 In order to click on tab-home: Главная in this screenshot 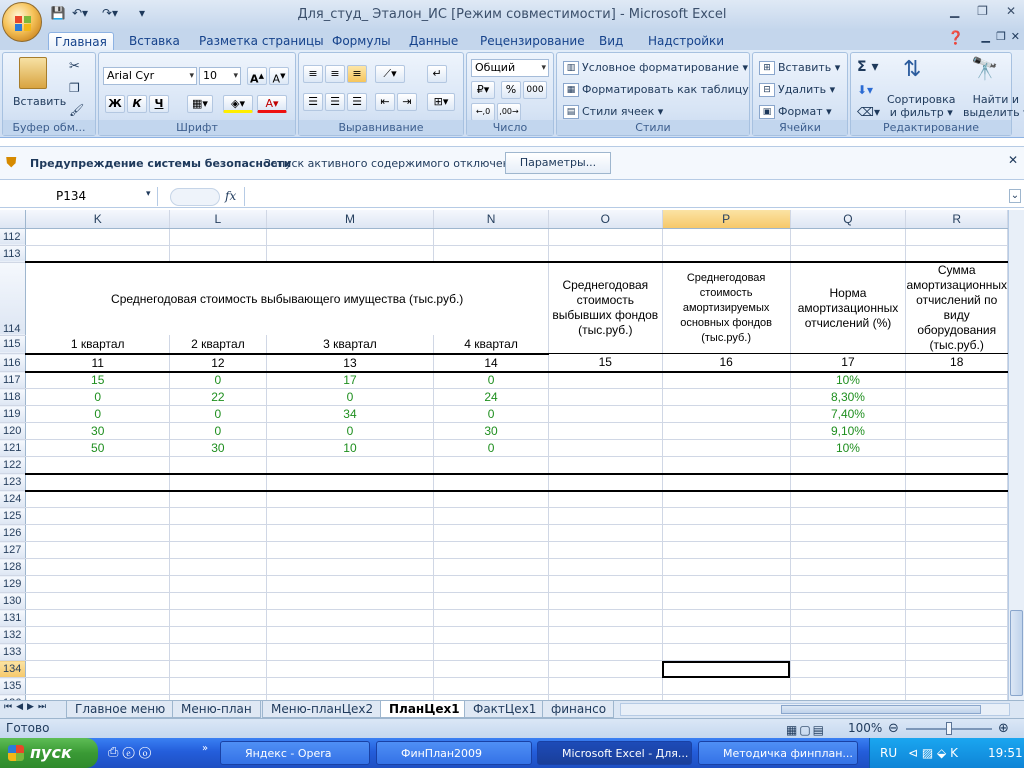, I will do `click(81, 41)`.